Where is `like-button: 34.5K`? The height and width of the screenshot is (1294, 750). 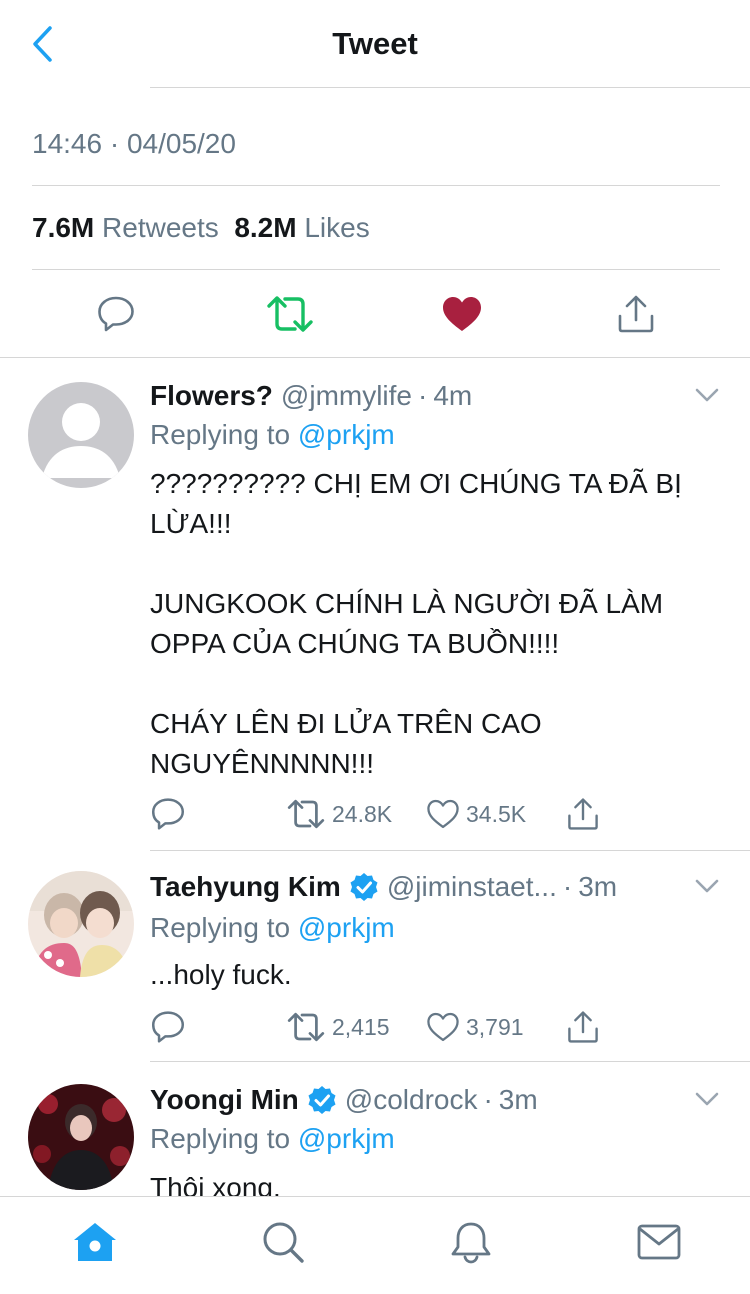 like-button: 34.5K is located at coordinates (476, 814).